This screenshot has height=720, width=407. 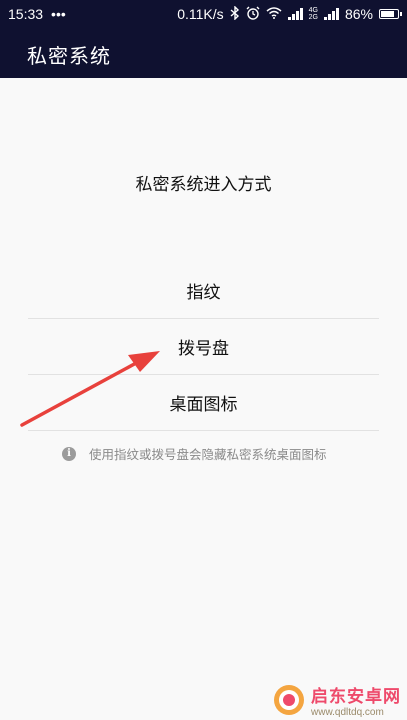 I want to click on watermark-text: 启东安卓网 www.qdltdq.com, so click(x=356, y=700).